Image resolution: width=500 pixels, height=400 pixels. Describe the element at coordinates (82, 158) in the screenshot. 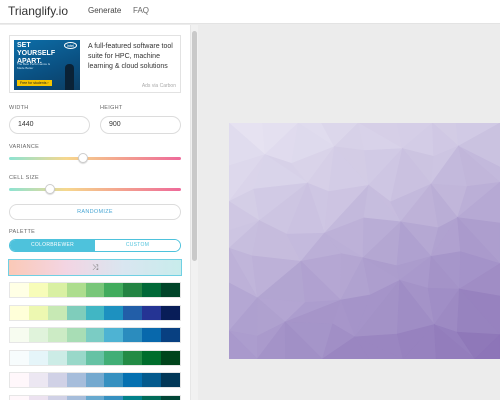

I see `variance-slider-thumb` at that location.